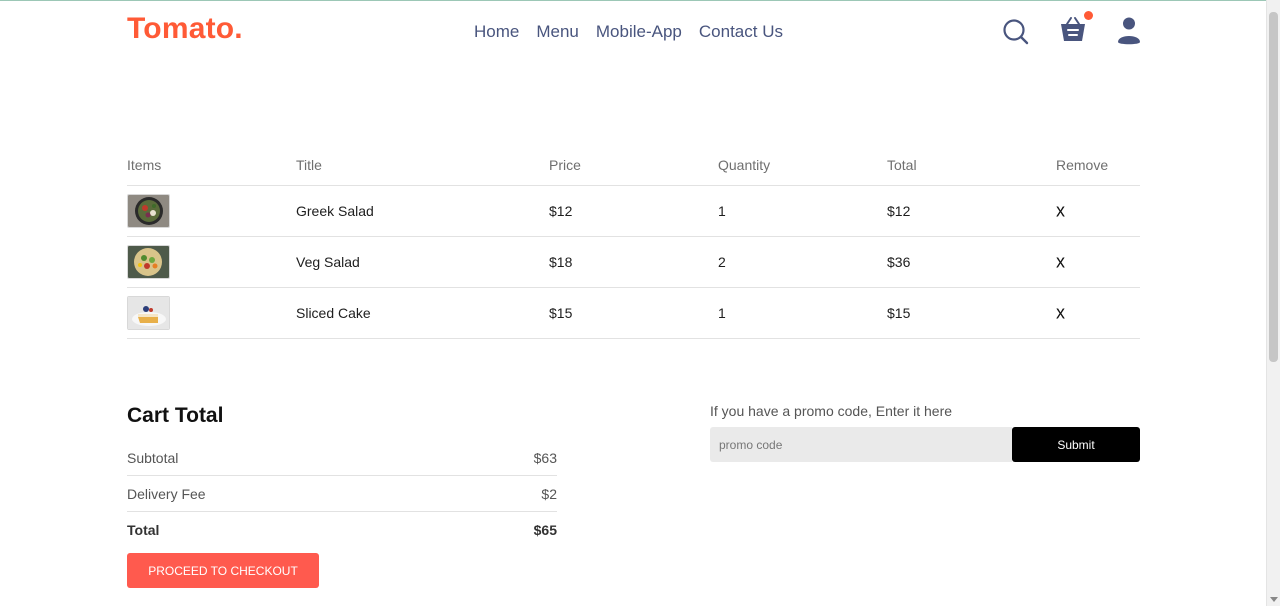 This screenshot has width=1280, height=606. What do you see at coordinates (640, 0) in the screenshot?
I see `top-border` at bounding box center [640, 0].